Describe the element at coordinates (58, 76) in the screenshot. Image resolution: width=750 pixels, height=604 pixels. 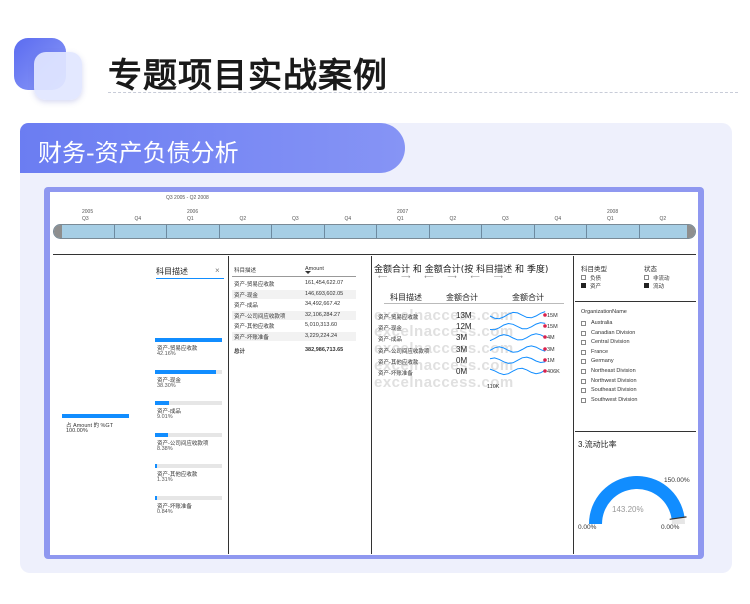
I see `logo-front-square` at that location.